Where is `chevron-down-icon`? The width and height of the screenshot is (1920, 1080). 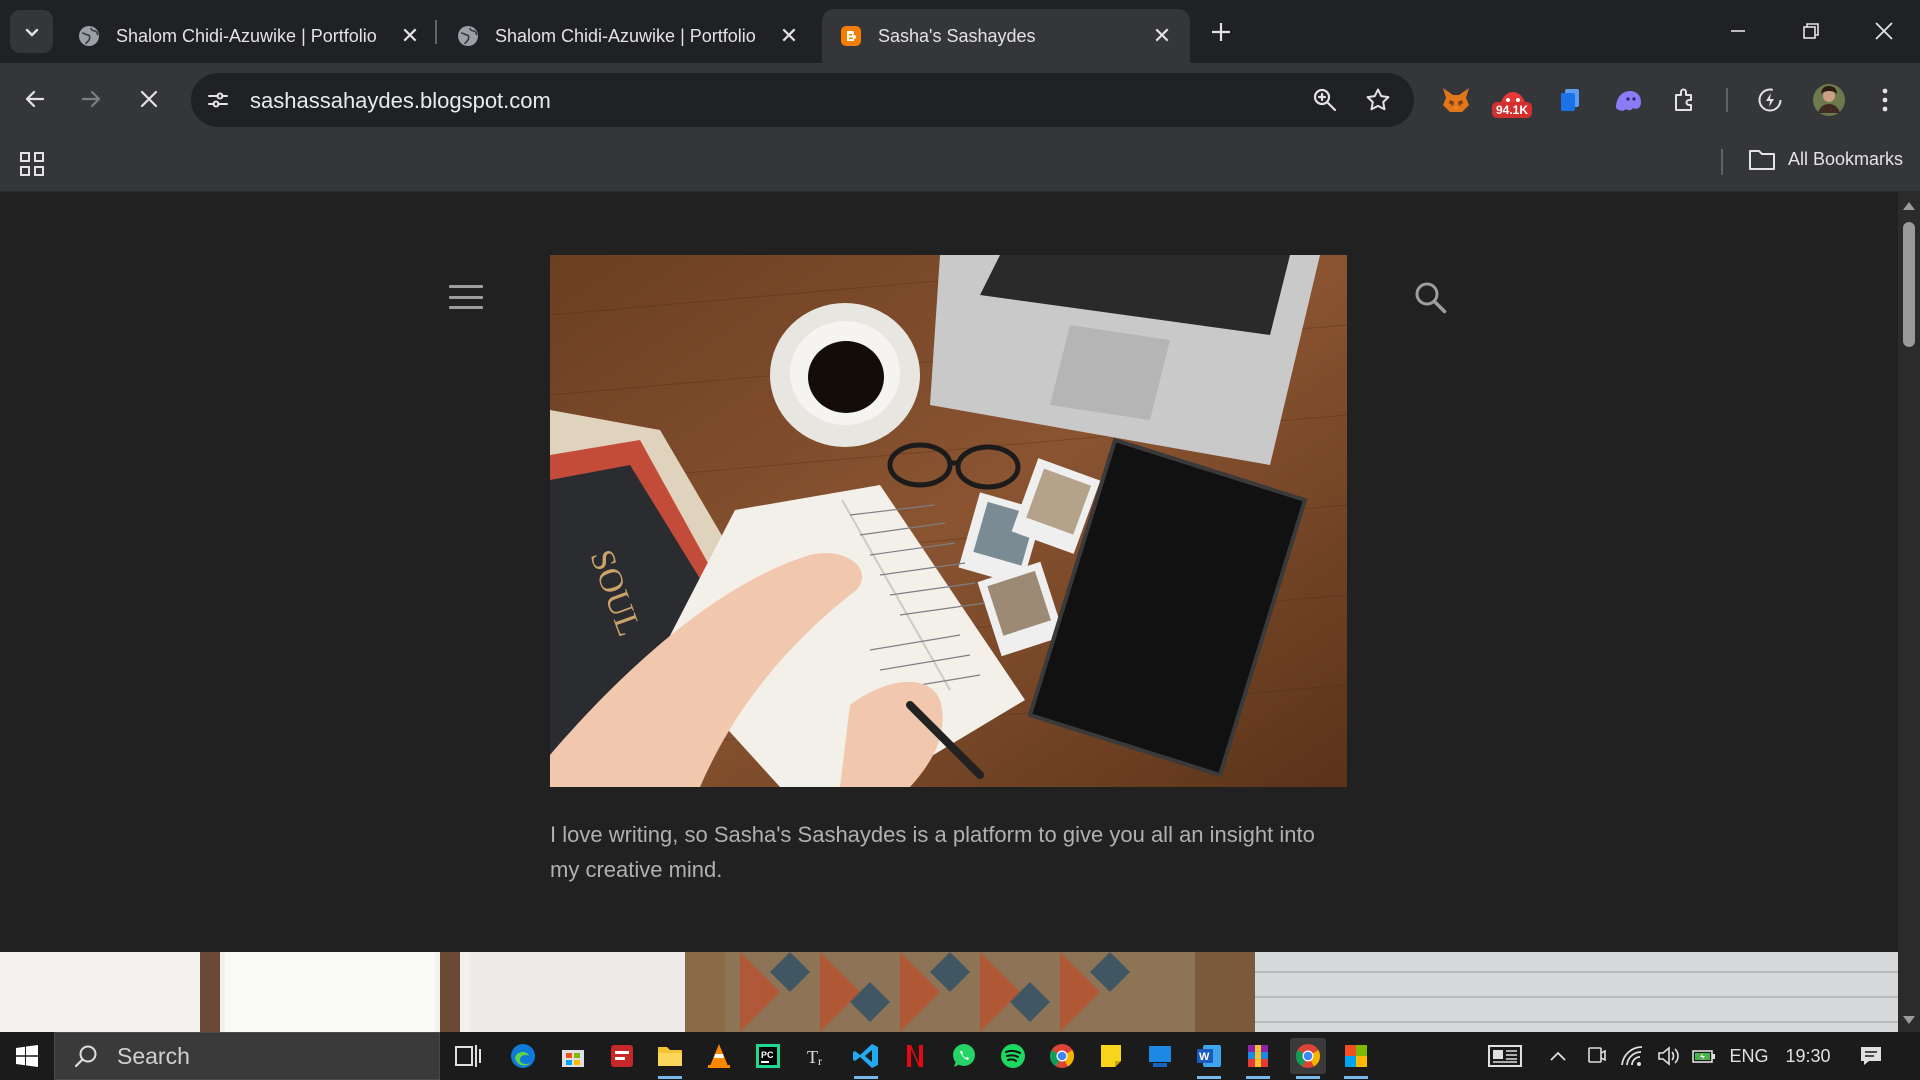 chevron-down-icon is located at coordinates (31, 32).